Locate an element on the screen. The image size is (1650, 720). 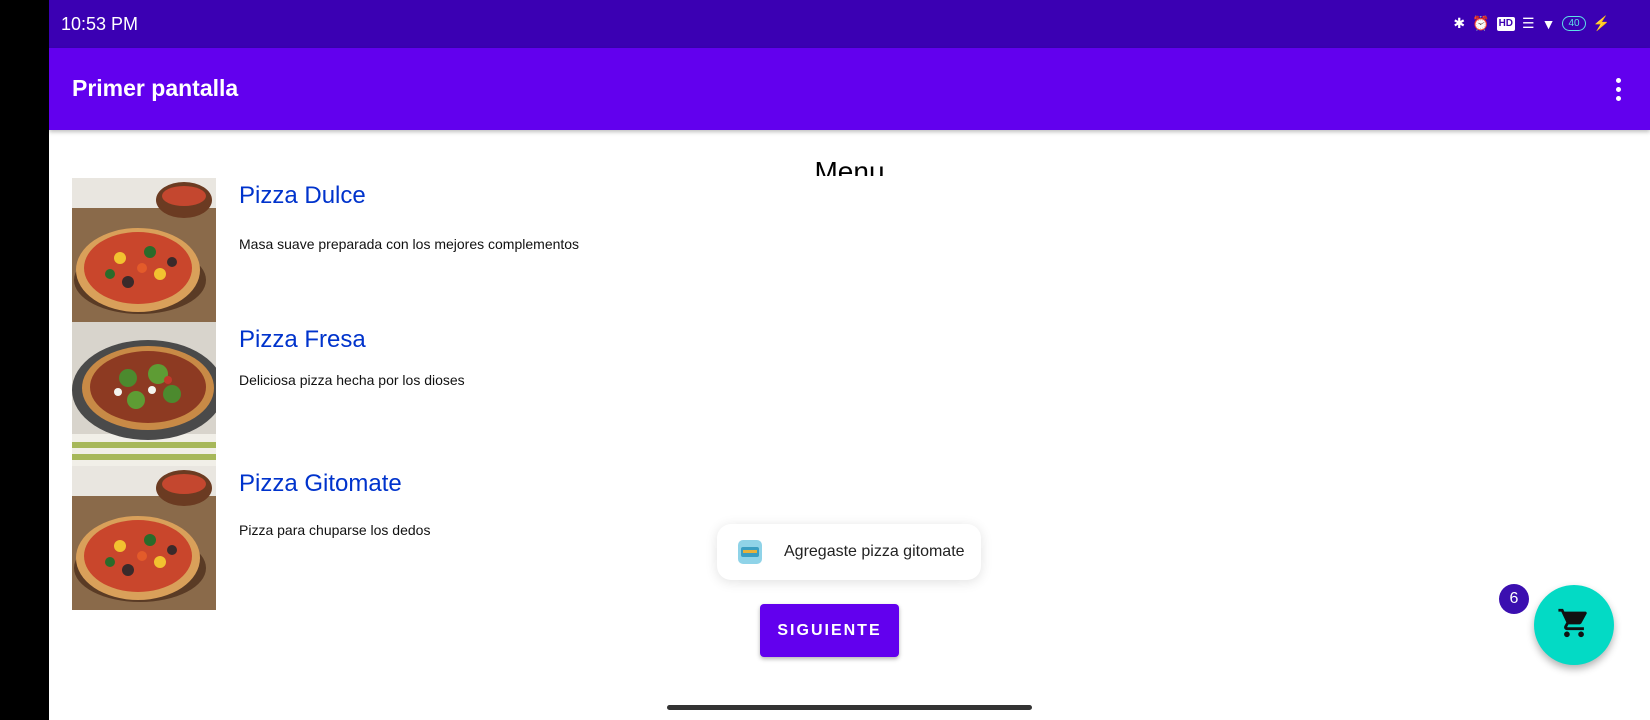
app-icon is located at coordinates (750, 552).